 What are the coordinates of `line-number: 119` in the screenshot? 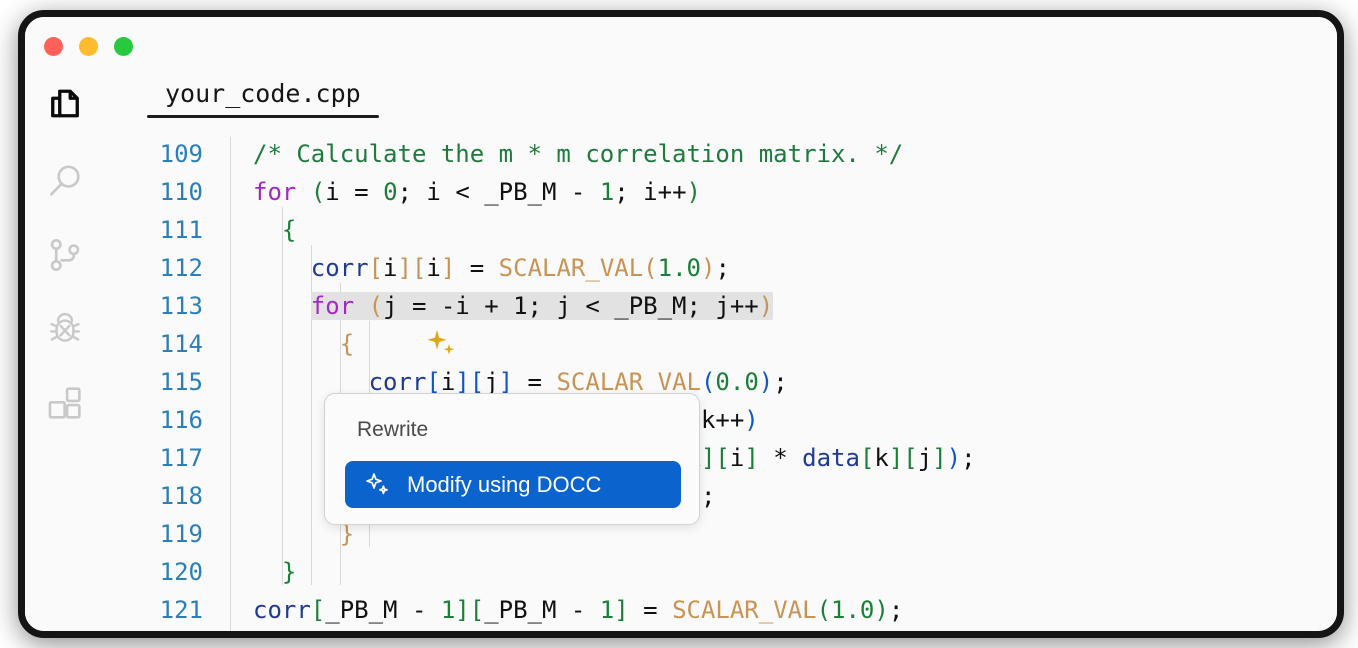 It's located at (181, 534).